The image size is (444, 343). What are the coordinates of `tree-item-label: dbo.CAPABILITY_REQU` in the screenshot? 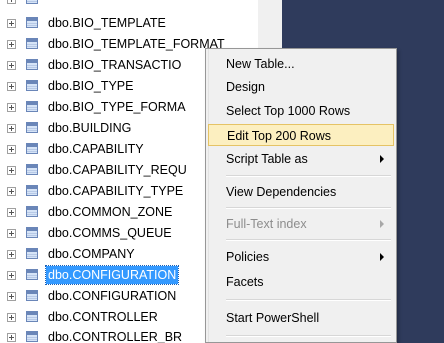 It's located at (117, 170).